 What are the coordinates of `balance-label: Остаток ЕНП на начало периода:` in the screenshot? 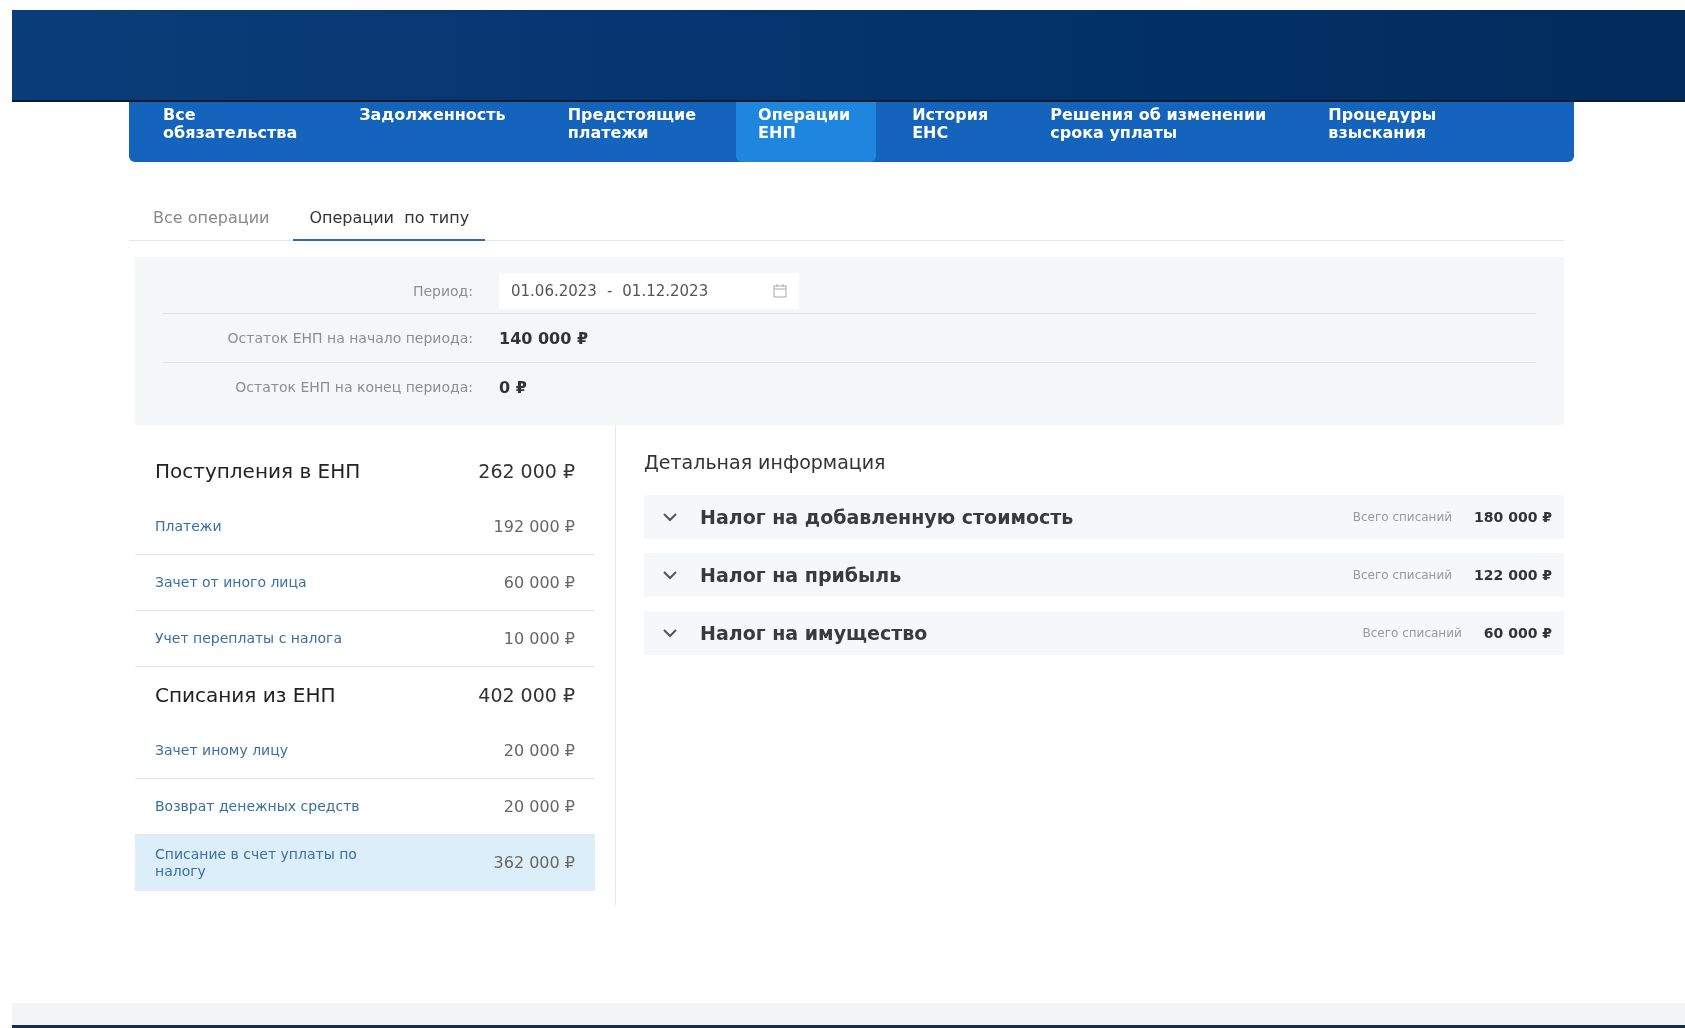 It's located at (349, 338).